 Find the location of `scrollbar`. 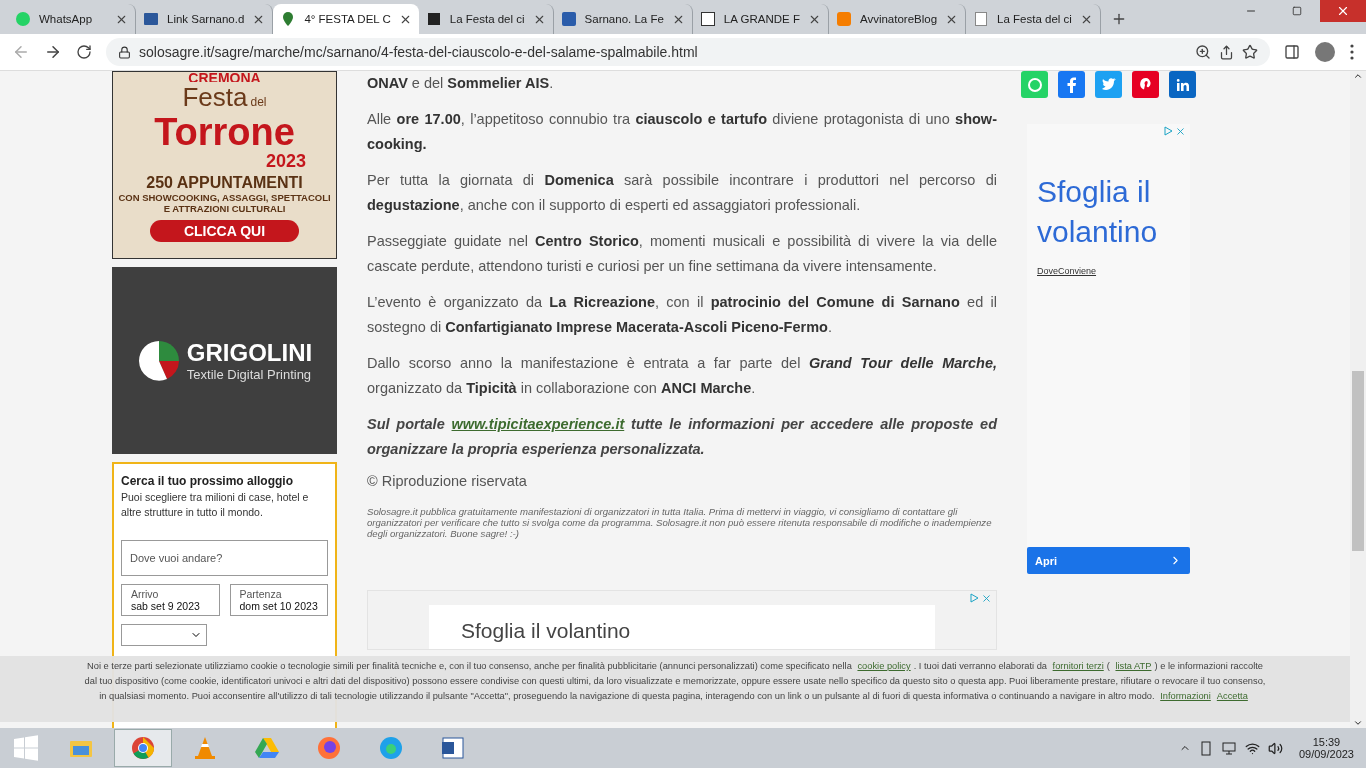

scrollbar is located at coordinates (1358, 399).